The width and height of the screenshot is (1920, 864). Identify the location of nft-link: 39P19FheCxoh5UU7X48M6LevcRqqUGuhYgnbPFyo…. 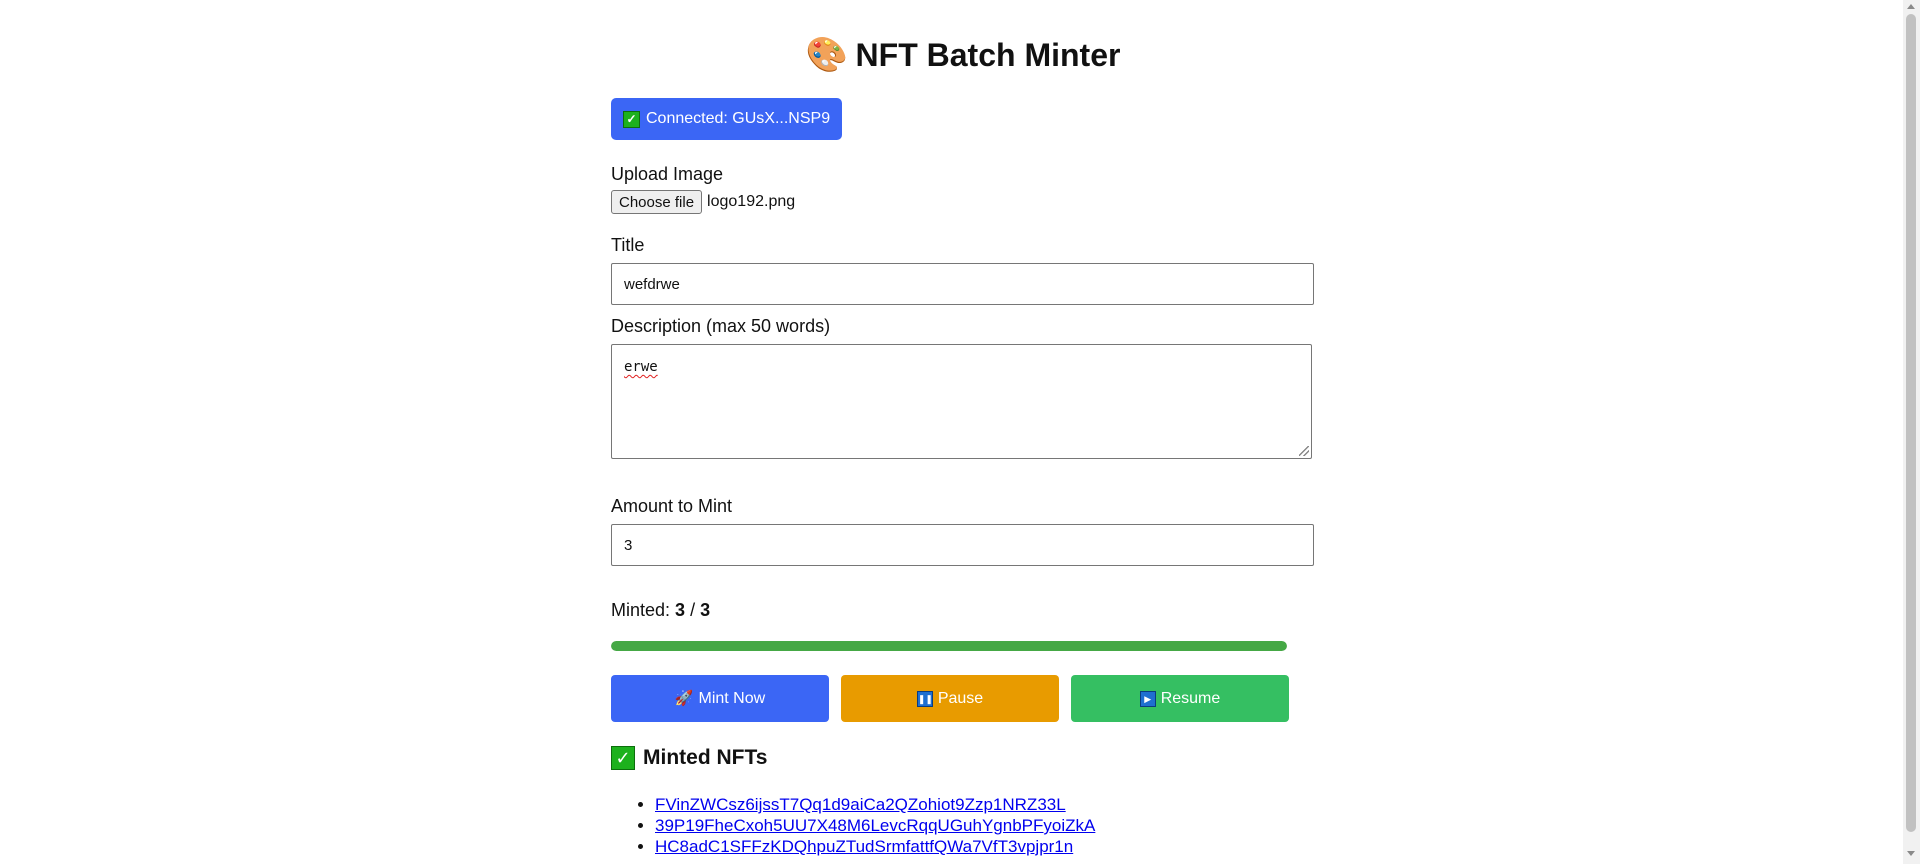
(875, 825).